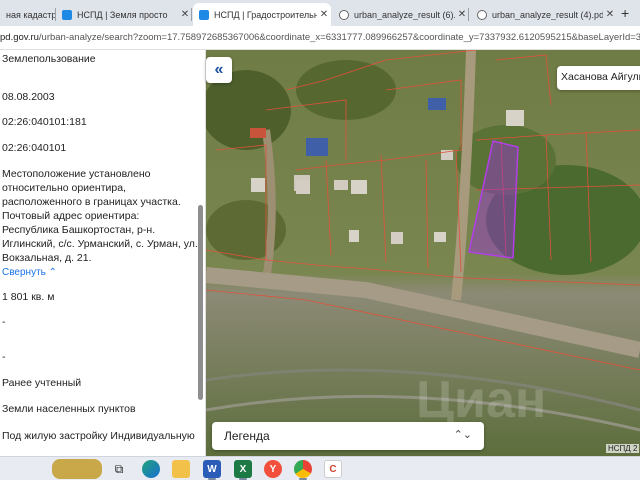  Describe the element at coordinates (273, 469) in the screenshot. I see `yandex-browser-icon: Y` at that location.